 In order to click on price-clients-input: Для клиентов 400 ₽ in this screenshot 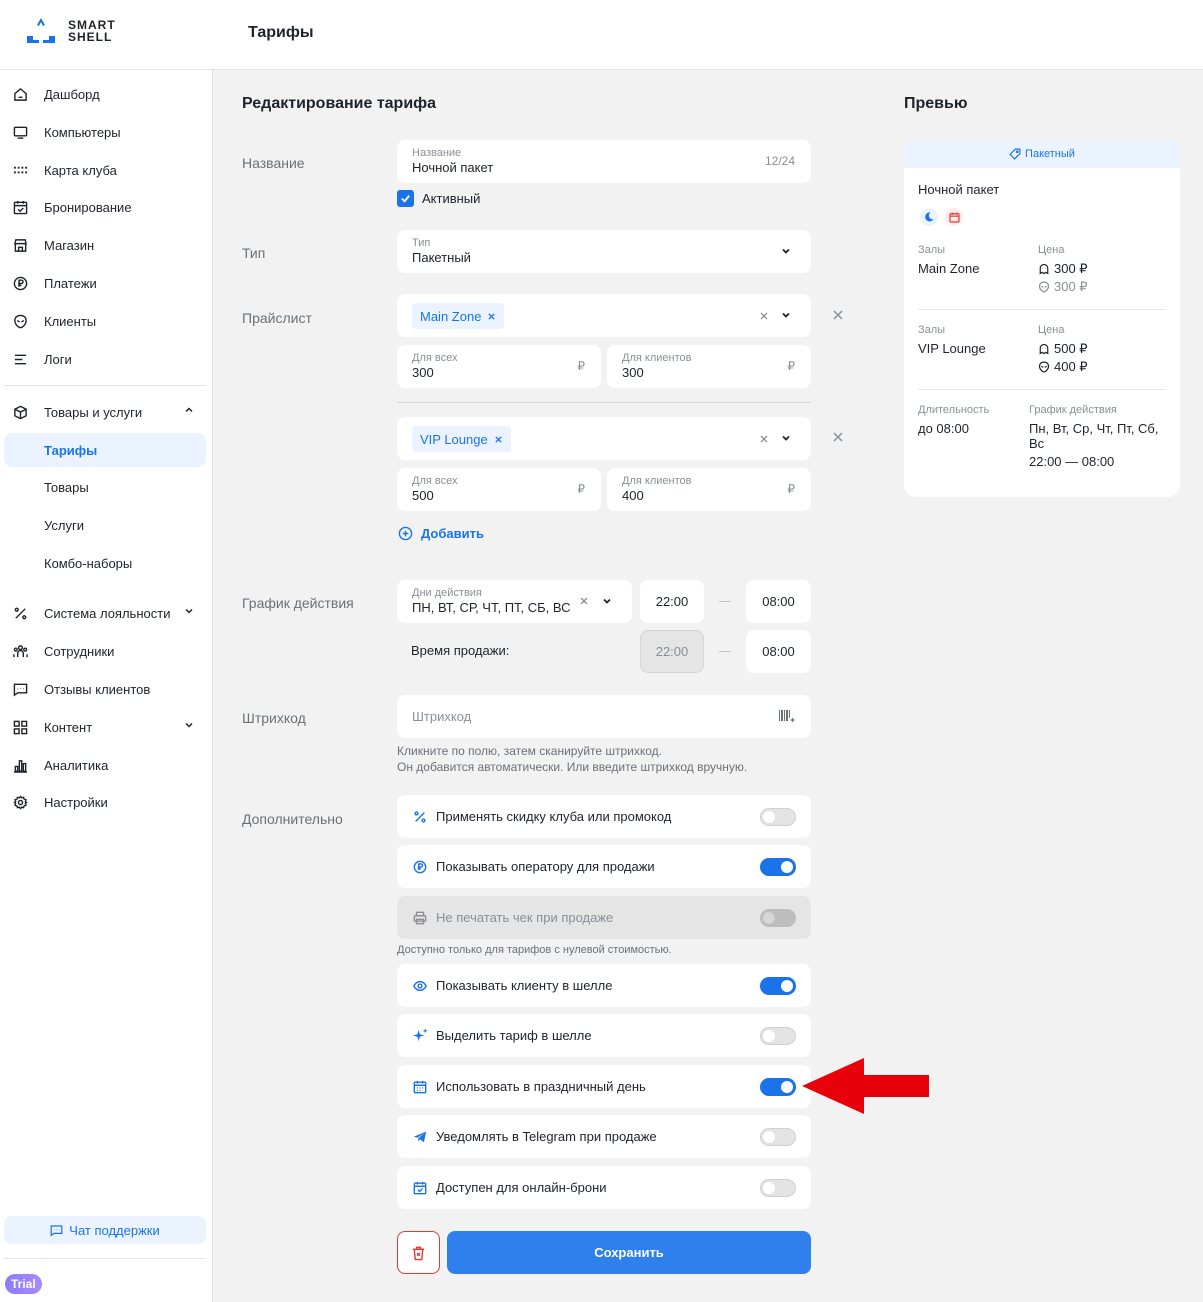, I will do `click(709, 489)`.